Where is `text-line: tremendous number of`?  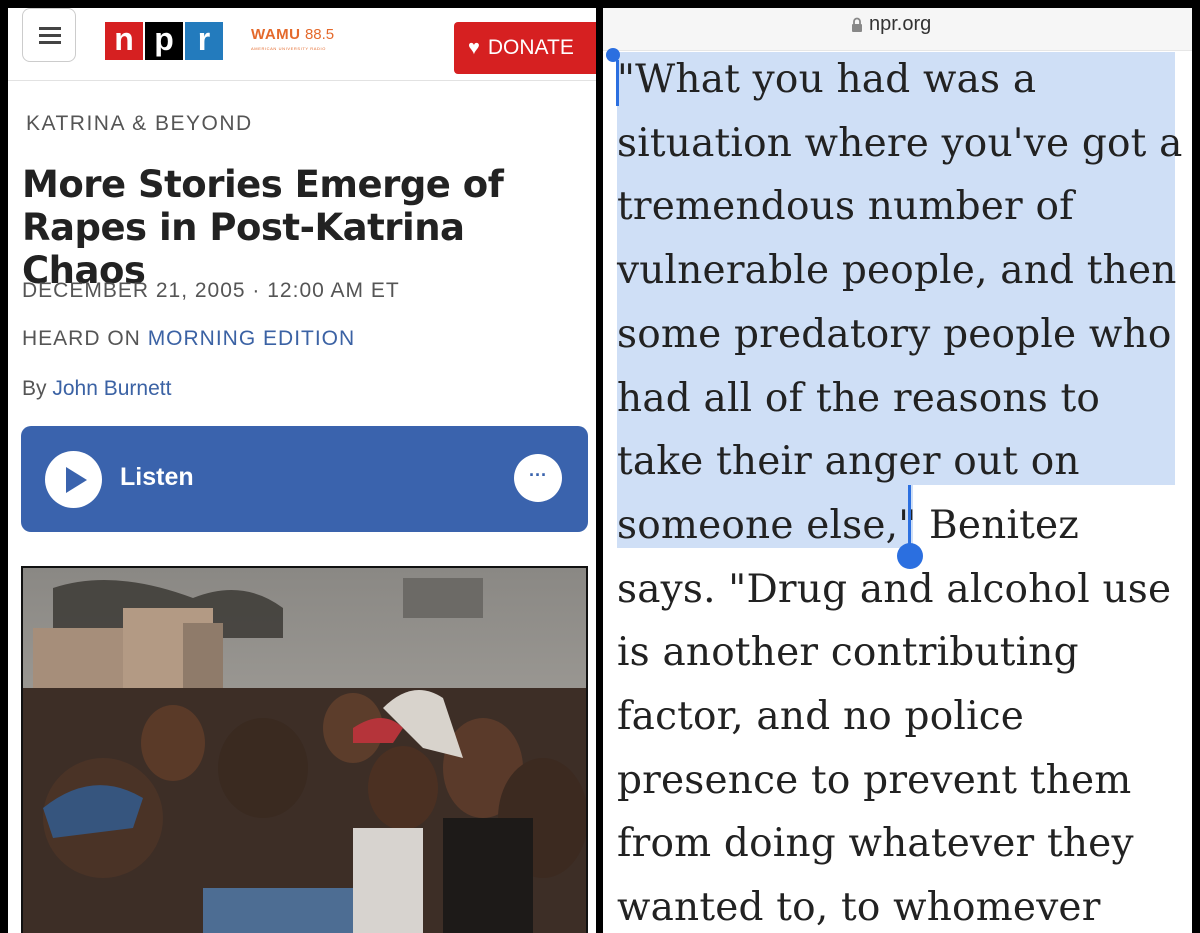 text-line: tremendous number of is located at coordinates (845, 207).